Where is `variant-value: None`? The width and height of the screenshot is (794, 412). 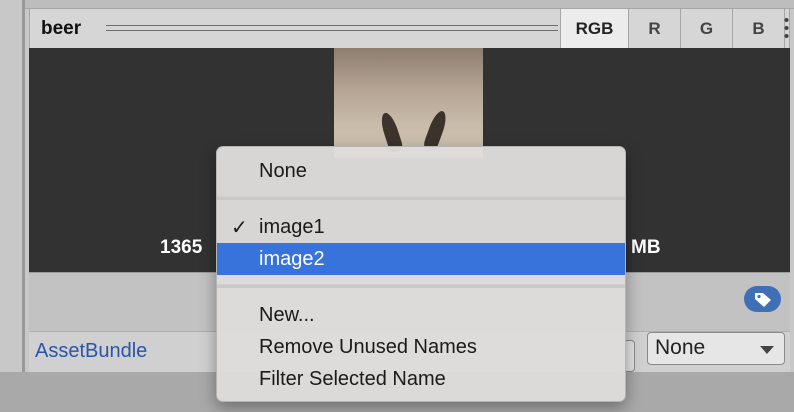
variant-value: None is located at coordinates (680, 347).